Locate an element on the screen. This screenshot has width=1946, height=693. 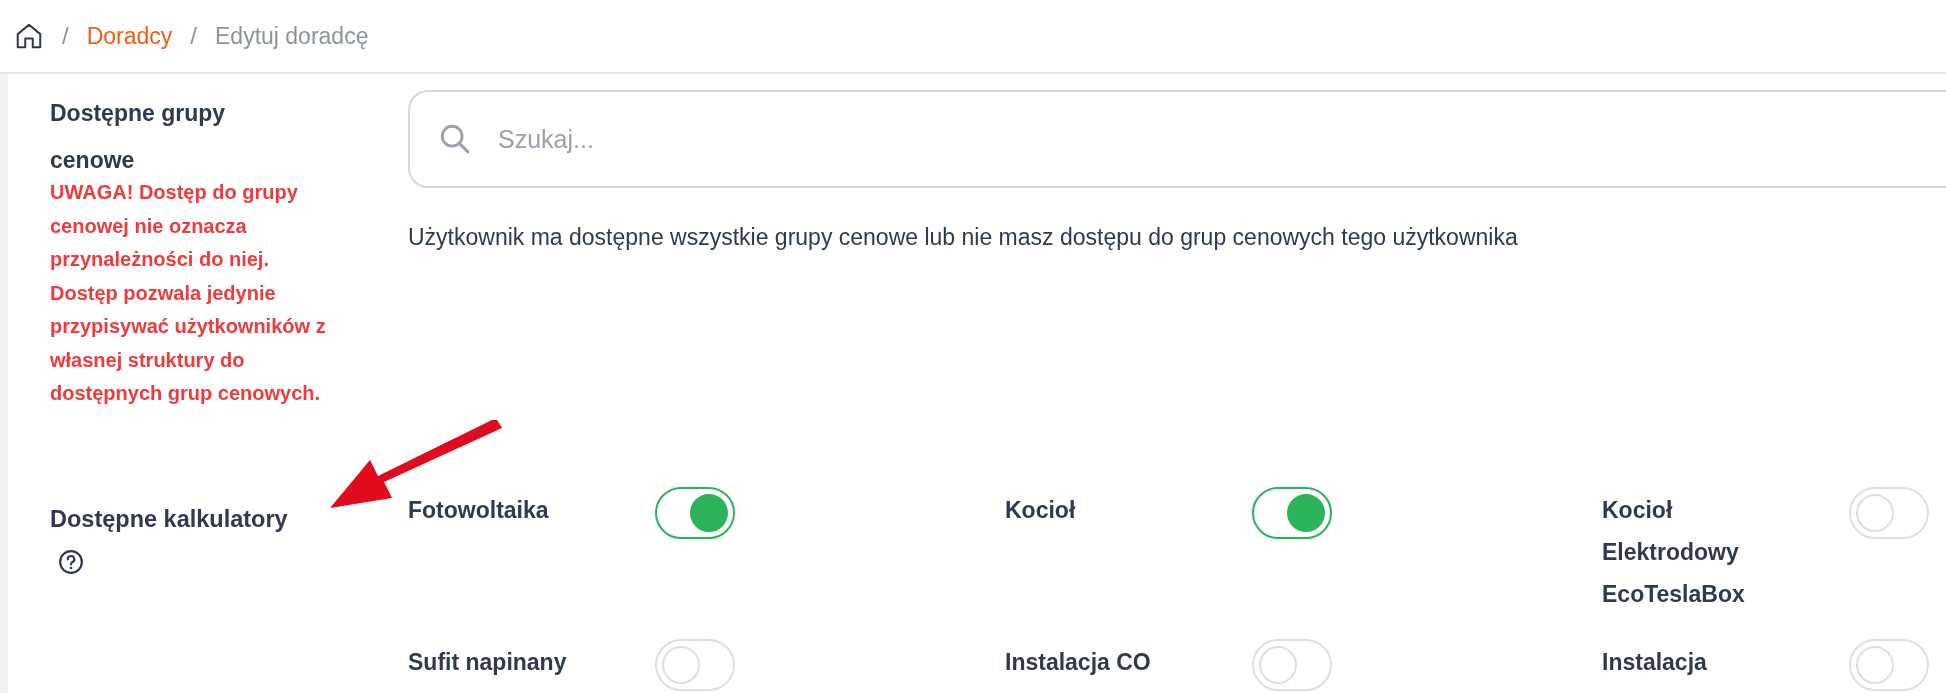
breadcrumb-current: Edytuj doradcę is located at coordinates (292, 36).